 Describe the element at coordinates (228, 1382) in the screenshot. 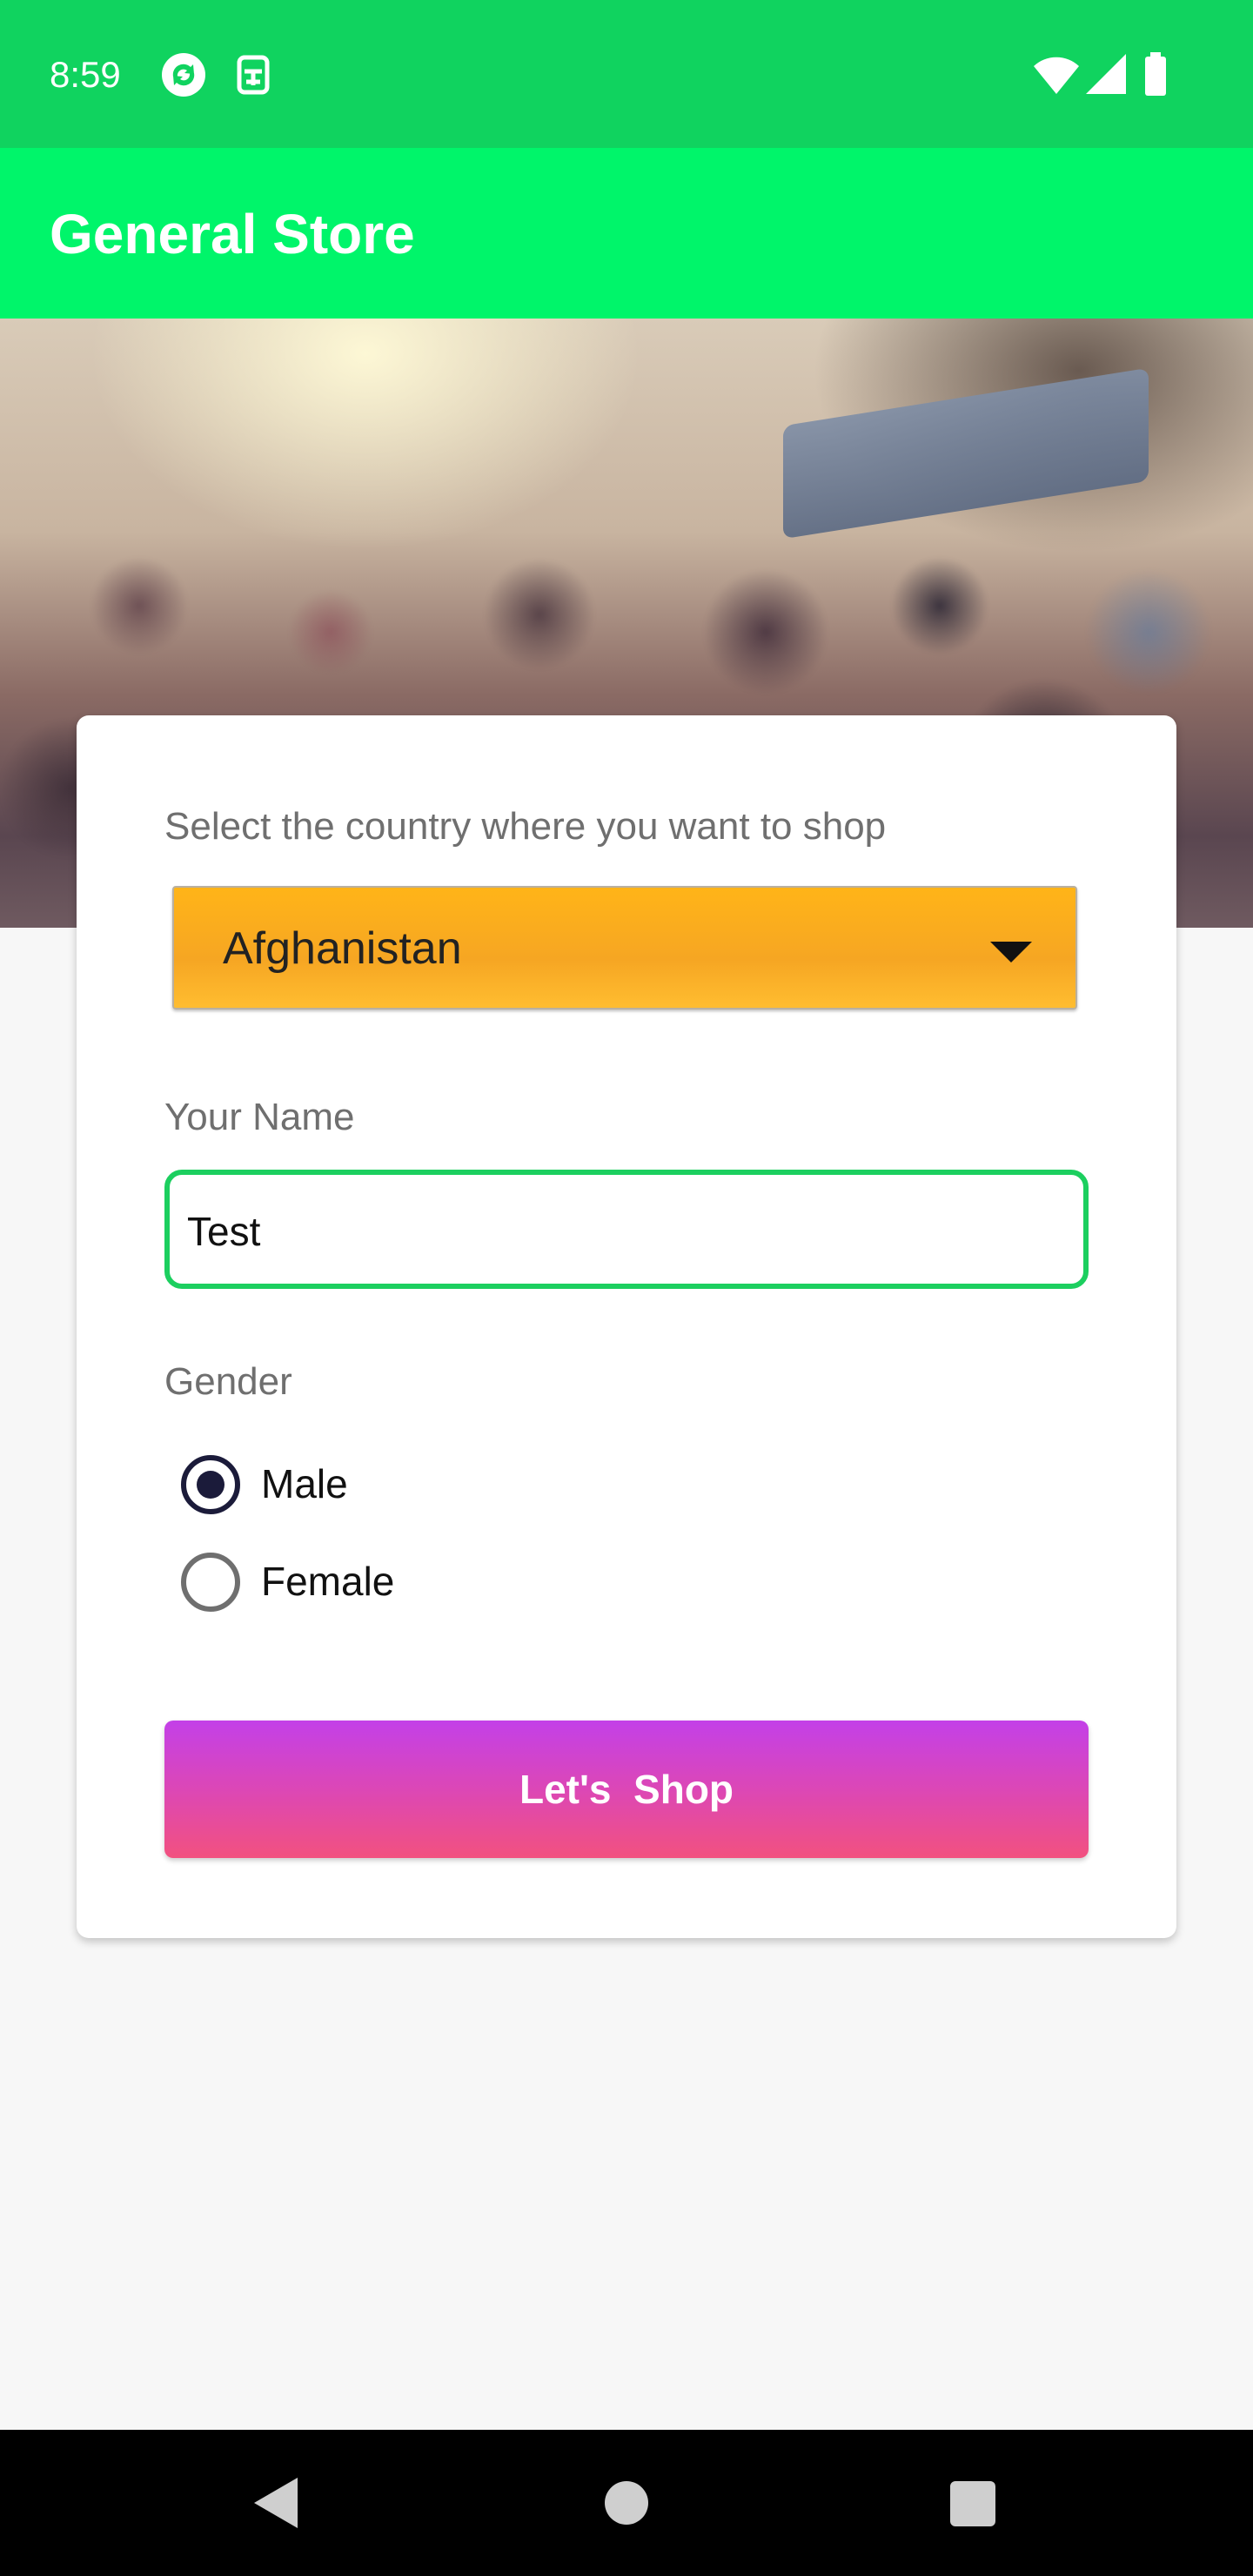

I see `gender-label: Gender` at that location.